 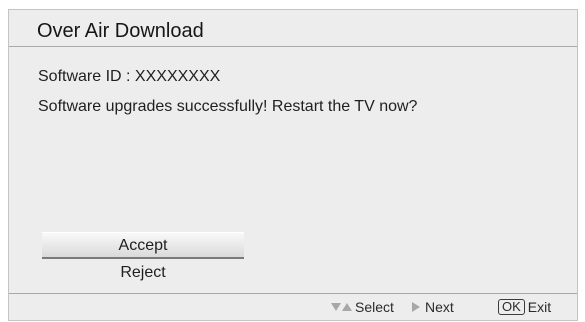 I want to click on select-hint-label: Select, so click(x=374, y=307).